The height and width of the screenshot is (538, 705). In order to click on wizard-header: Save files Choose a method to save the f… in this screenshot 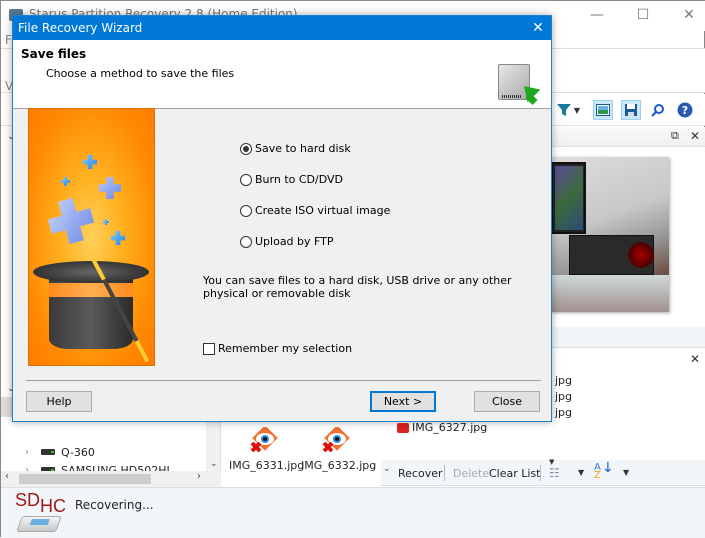, I will do `click(282, 74)`.